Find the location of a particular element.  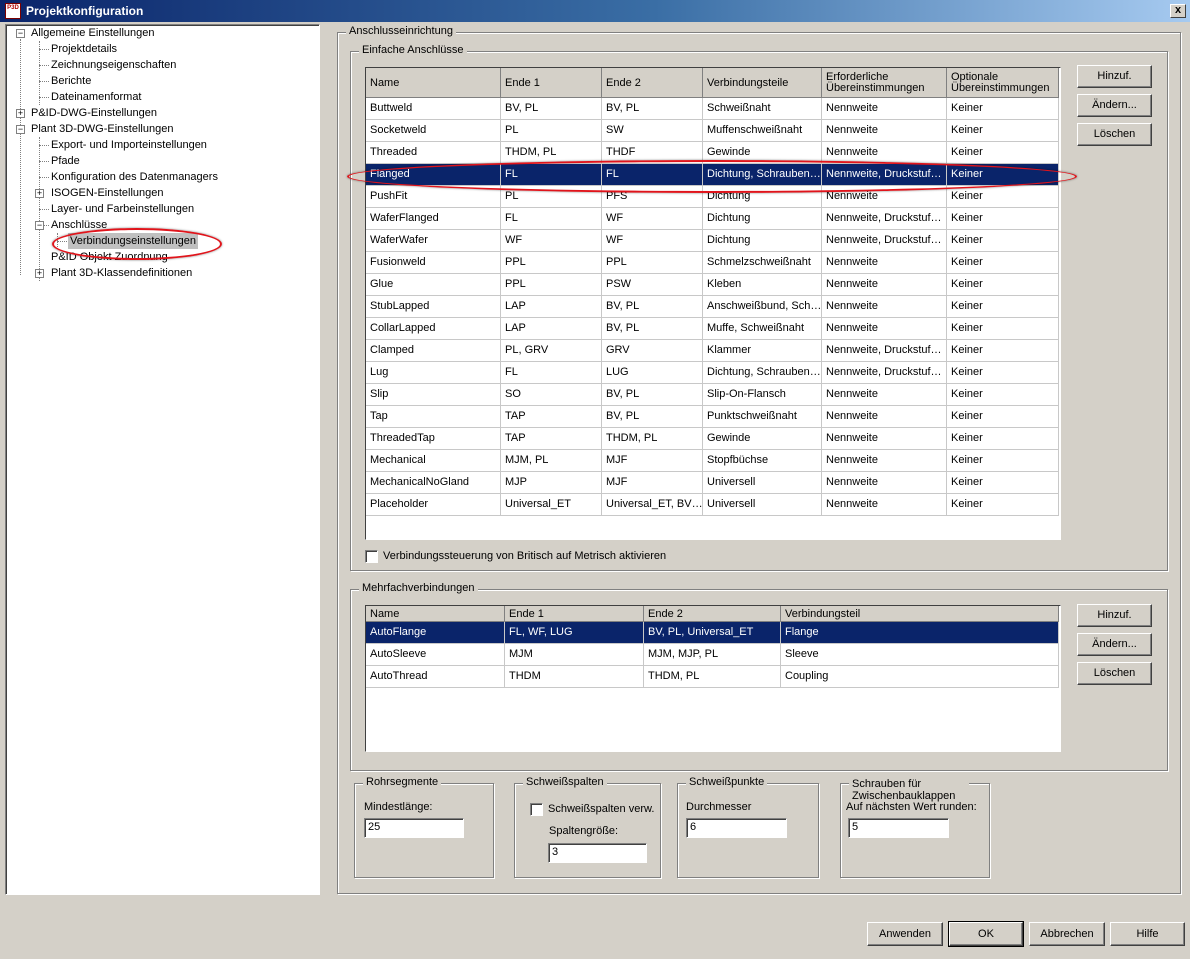

table-cell: PL is located at coordinates (551, 130).